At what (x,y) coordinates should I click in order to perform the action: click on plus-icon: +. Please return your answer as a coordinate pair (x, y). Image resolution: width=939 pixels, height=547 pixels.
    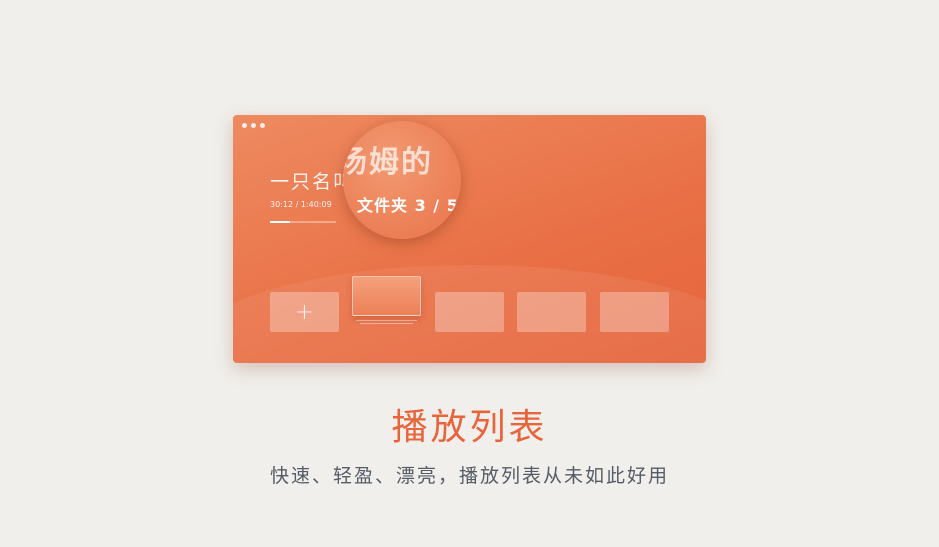
    Looking at the image, I should click on (304, 312).